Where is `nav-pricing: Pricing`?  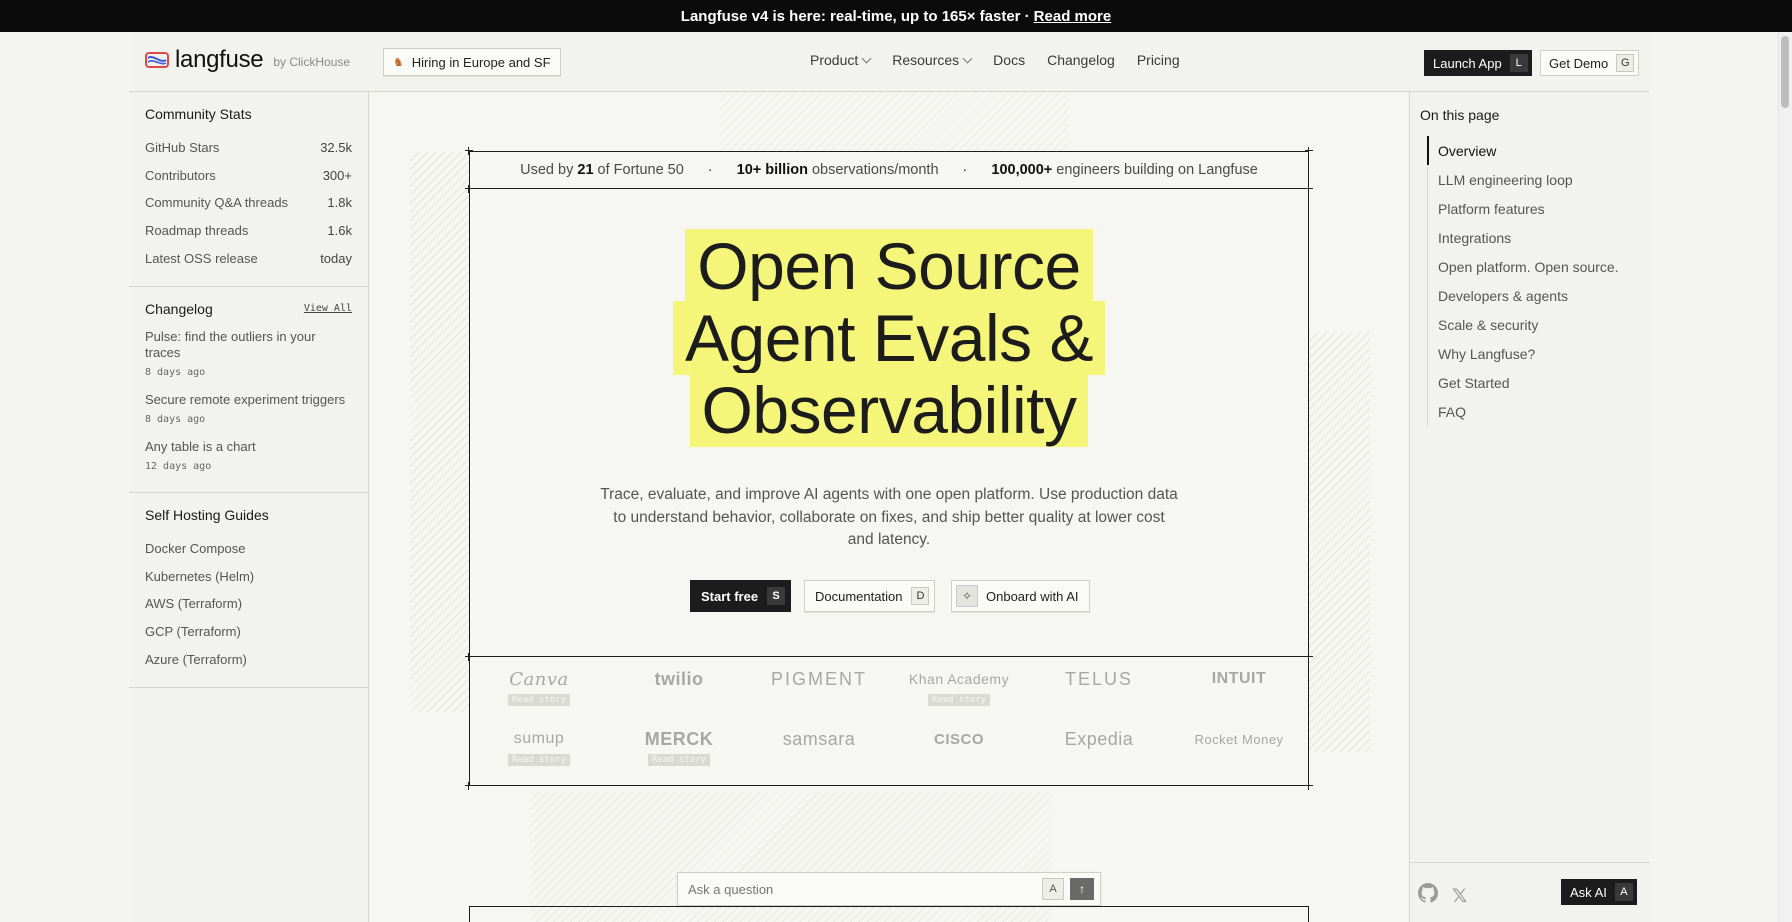 nav-pricing: Pricing is located at coordinates (1158, 60).